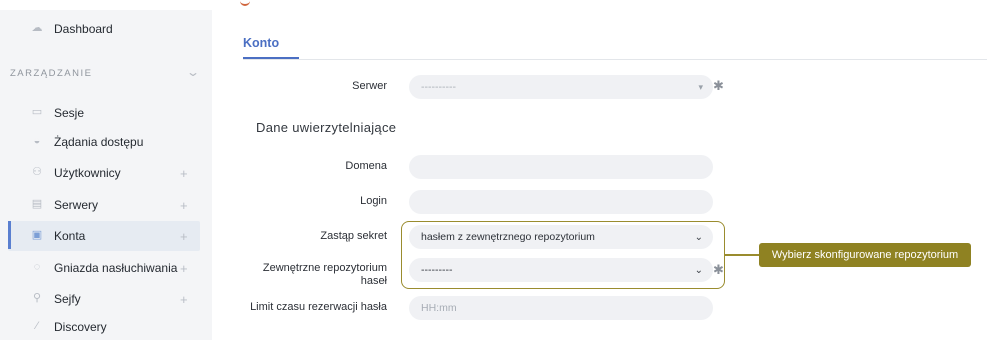 The width and height of the screenshot is (998, 340). Describe the element at coordinates (184, 173) in the screenshot. I see `add-user-button: +` at that location.